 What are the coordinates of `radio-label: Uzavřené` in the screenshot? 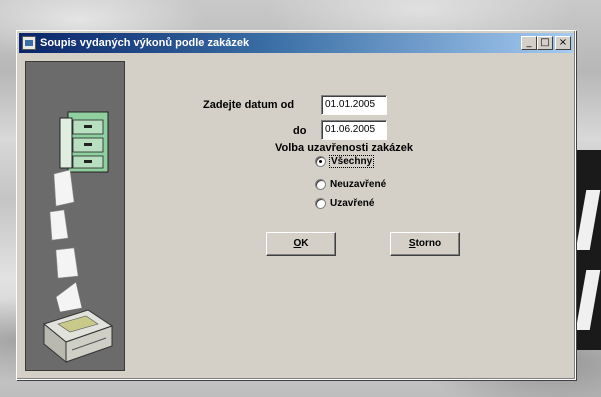 It's located at (352, 203).